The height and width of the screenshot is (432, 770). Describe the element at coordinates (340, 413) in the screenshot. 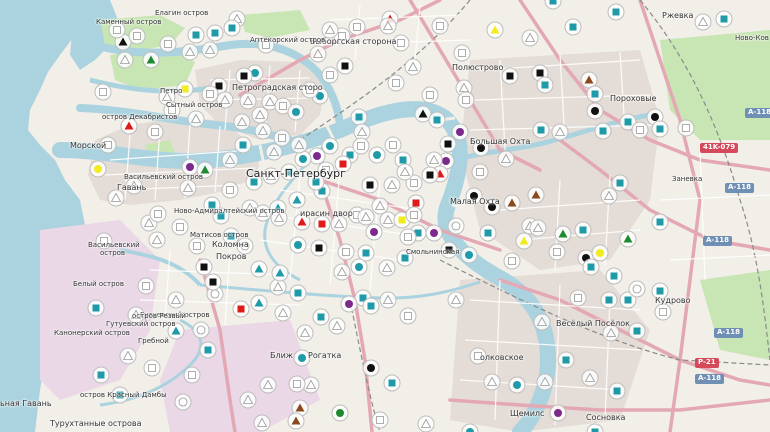

I see `map-marker-green-circle` at that location.